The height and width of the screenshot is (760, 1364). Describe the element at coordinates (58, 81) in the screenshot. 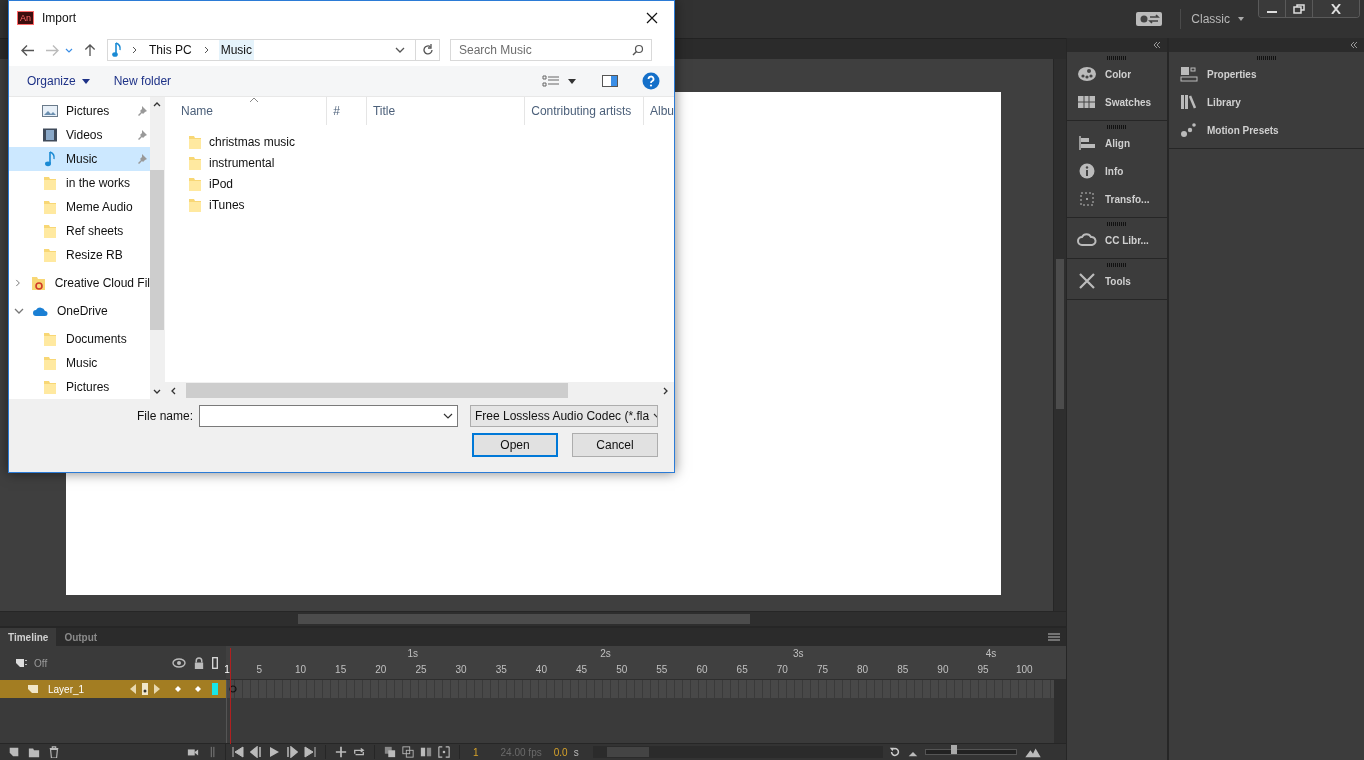

I see `organize-button: Organize` at that location.